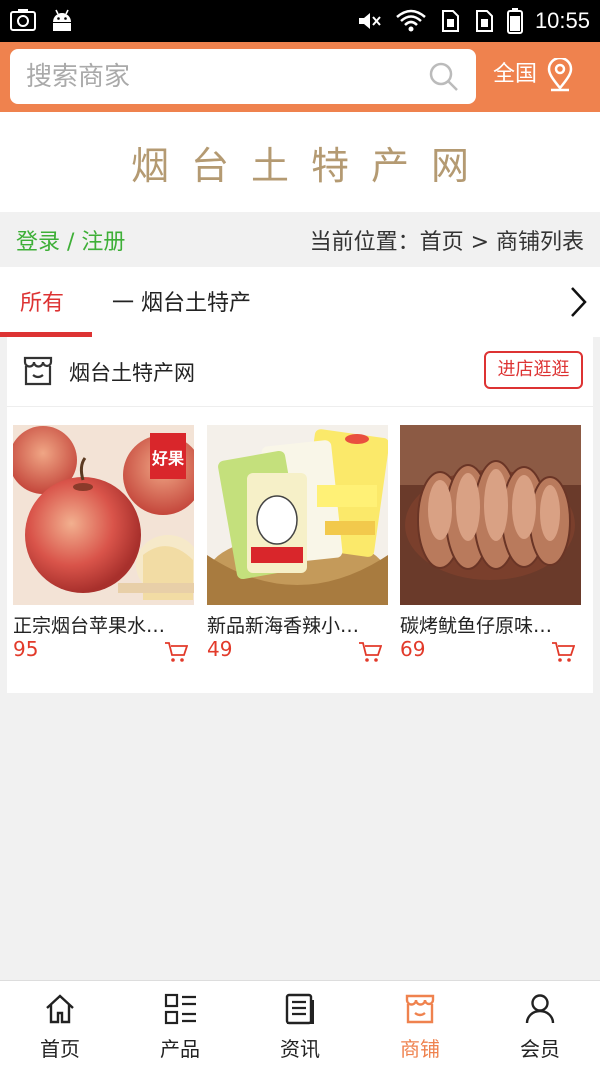 This screenshot has width=600, height=1067. Describe the element at coordinates (300, 239) in the screenshot. I see `crumb-bar: 登录 / 注册 当前位置：首页 > 商铺列表` at that location.